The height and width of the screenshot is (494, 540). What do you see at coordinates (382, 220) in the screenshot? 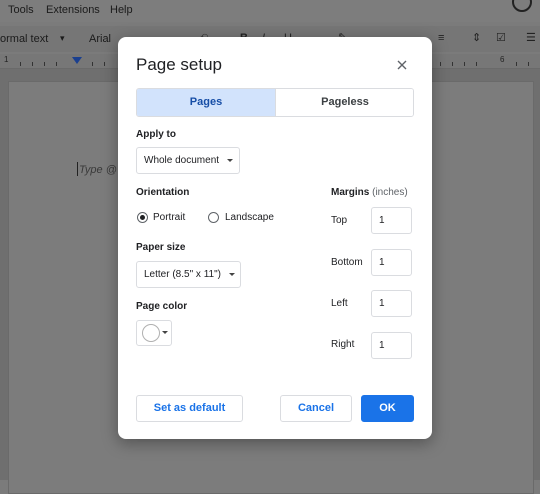
I see `margin-top-value: 1` at bounding box center [382, 220].